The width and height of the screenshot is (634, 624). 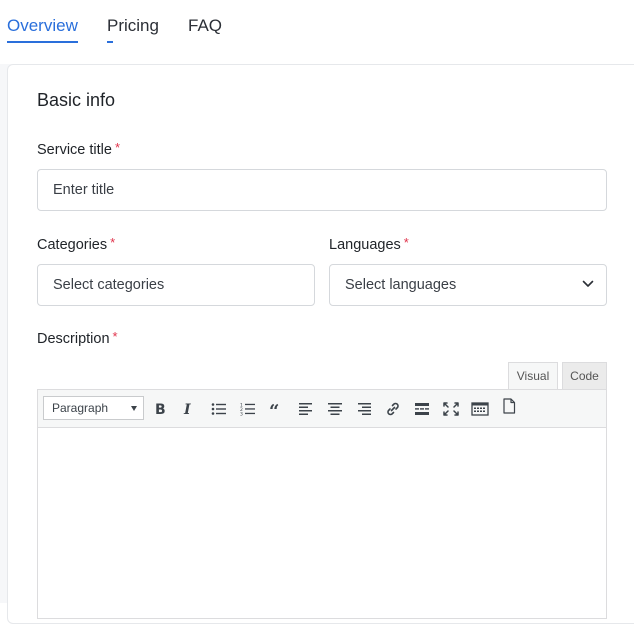 I want to click on fullscreen-icon, so click(x=451, y=409).